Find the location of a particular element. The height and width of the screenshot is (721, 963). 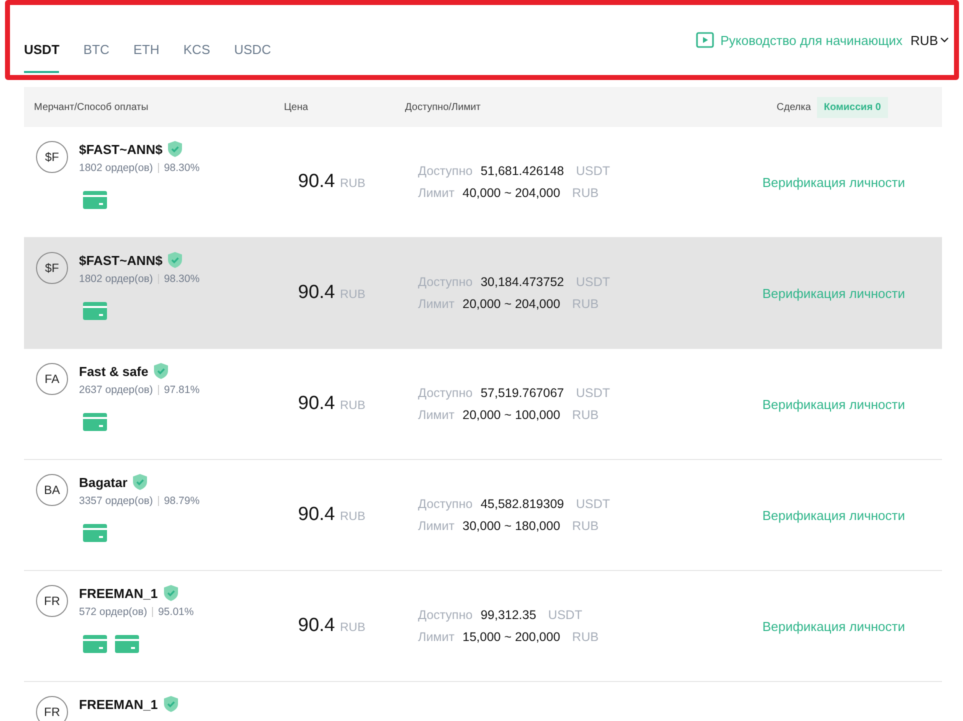

column-heading: Доступно/Лимит is located at coordinates (443, 107).